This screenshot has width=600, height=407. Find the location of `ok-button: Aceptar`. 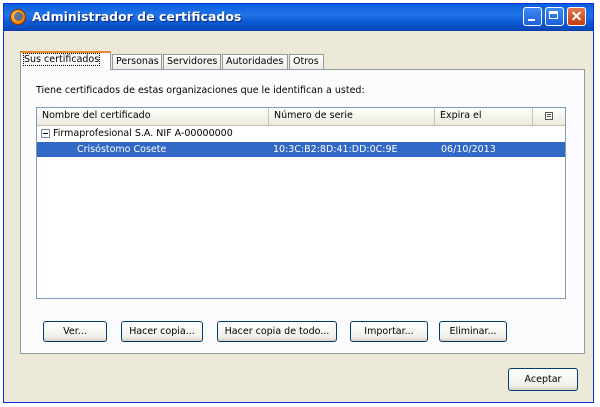

ok-button: Aceptar is located at coordinates (543, 379).